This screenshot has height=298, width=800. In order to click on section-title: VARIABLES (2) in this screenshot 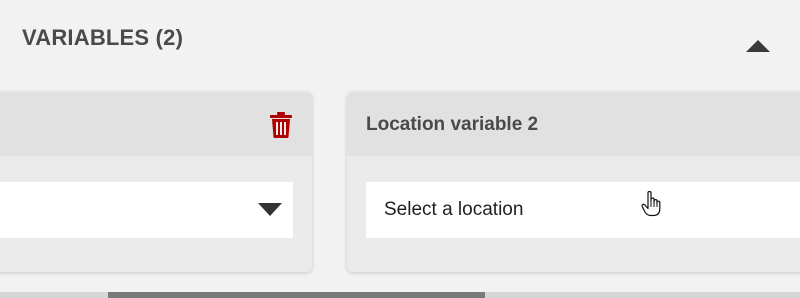, I will do `click(103, 37)`.